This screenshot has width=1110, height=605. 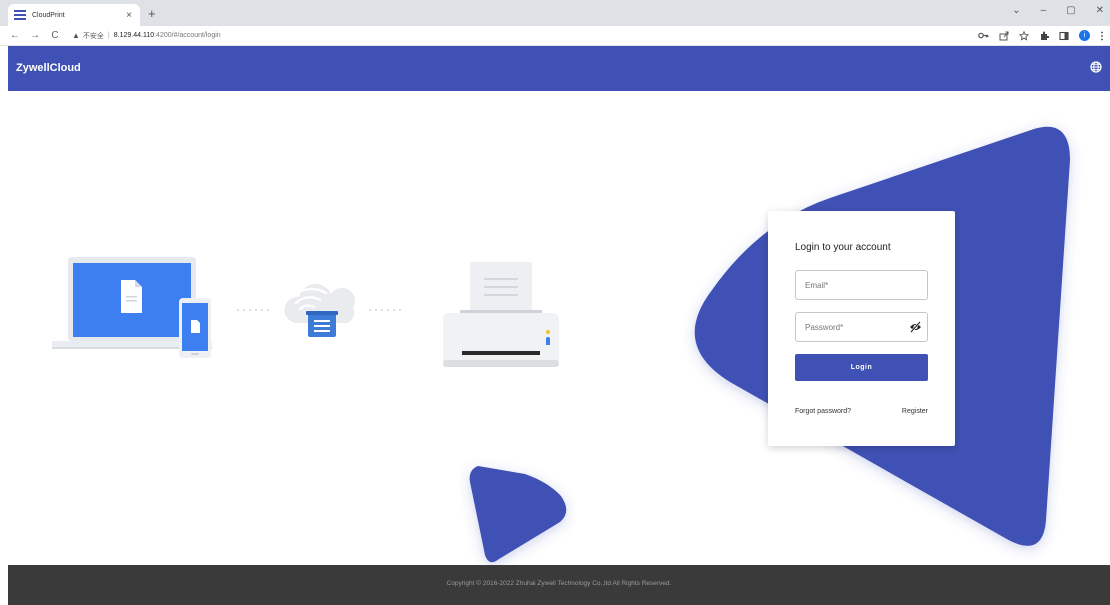 What do you see at coordinates (843, 247) in the screenshot?
I see `login-title: Login to your account` at bounding box center [843, 247].